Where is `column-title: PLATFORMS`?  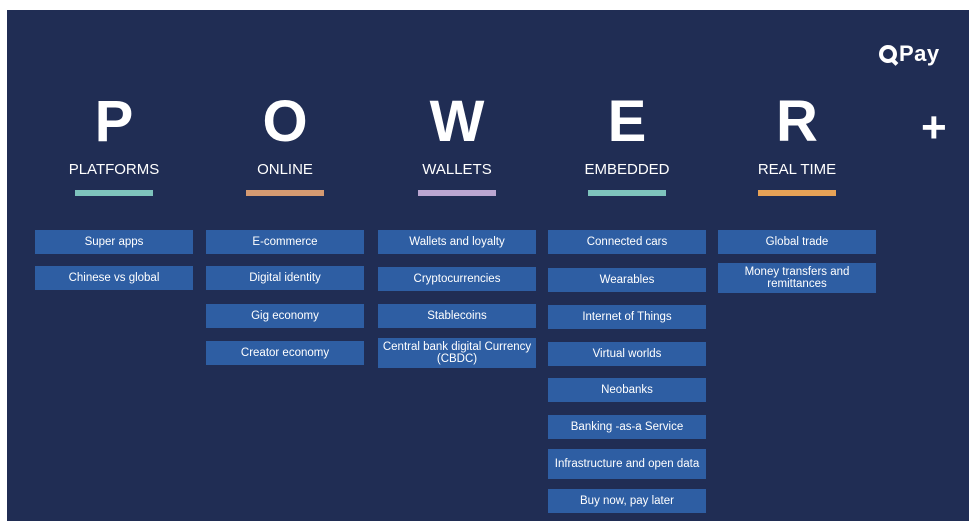
column-title: PLATFORMS is located at coordinates (114, 169).